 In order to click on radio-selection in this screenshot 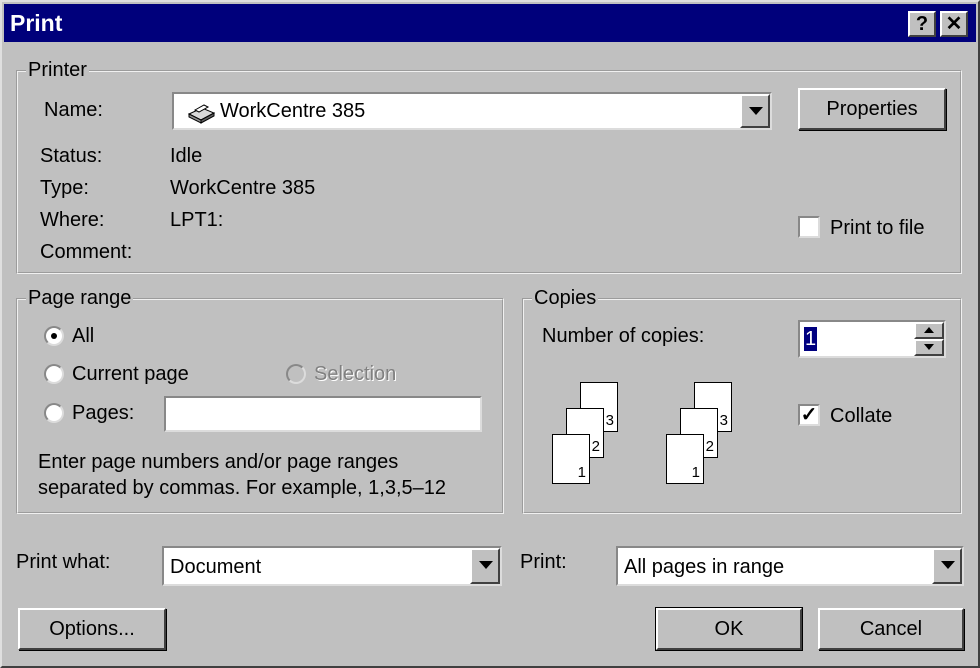, I will do `click(296, 374)`.